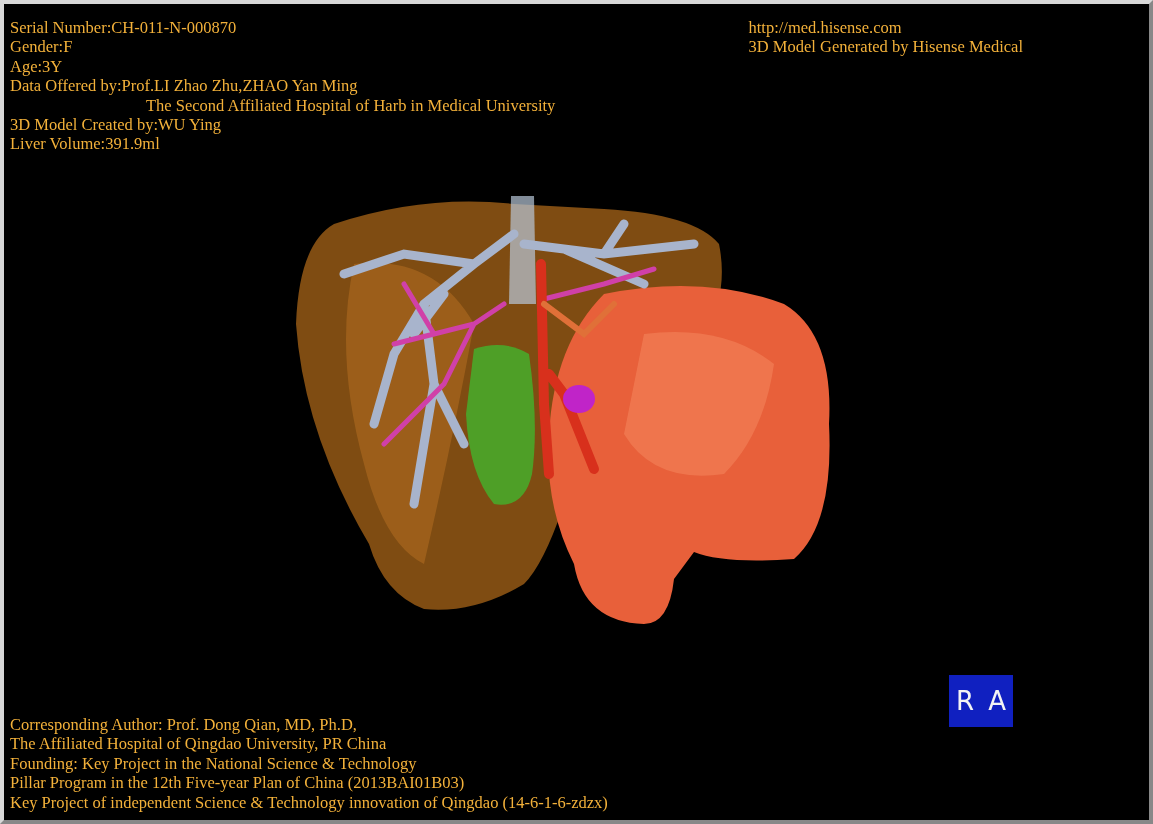  What do you see at coordinates (183, 724) in the screenshot?
I see `credit-text: Corresponding Author: Prof. Dong Qian, MD, Ph.D,` at bounding box center [183, 724].